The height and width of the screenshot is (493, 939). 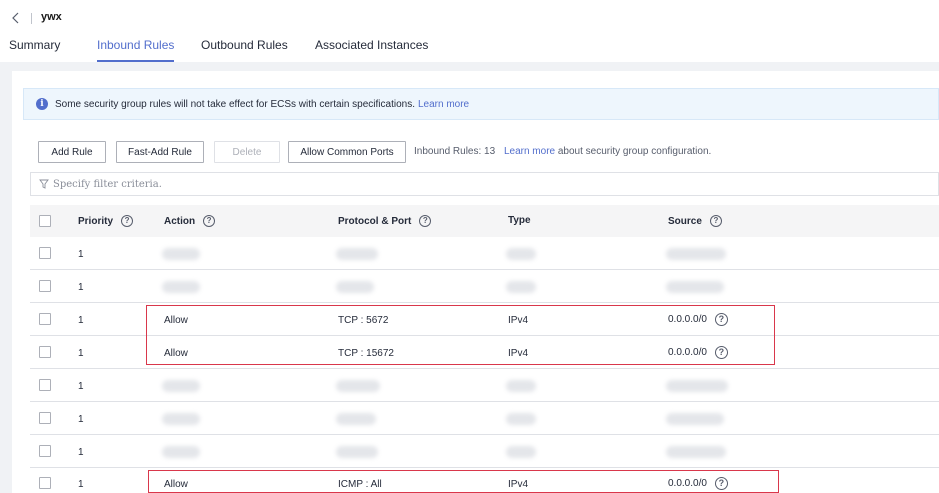 What do you see at coordinates (247, 152) in the screenshot?
I see `delete-button: Delete` at bounding box center [247, 152].